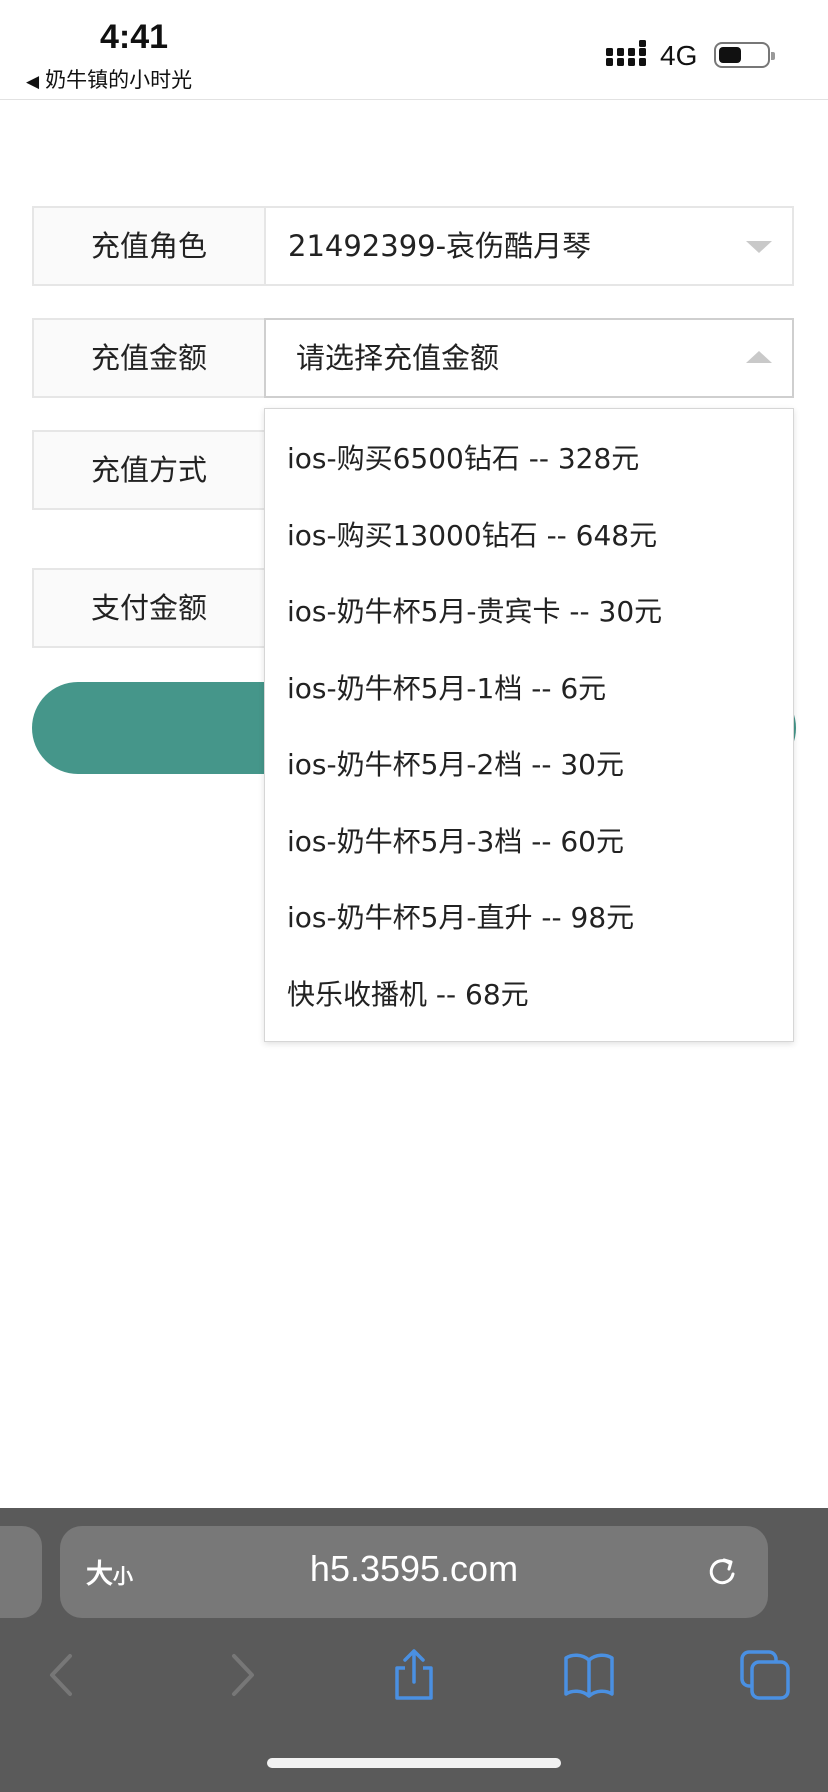  I want to click on role-label: 充值角色, so click(150, 246).